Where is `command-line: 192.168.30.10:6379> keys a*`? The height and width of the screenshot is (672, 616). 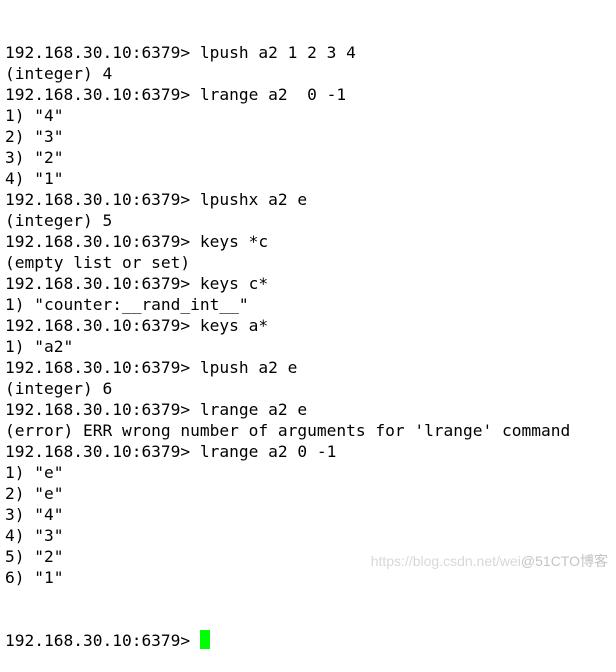 command-line: 192.168.30.10:6379> keys a* is located at coordinates (137, 325).